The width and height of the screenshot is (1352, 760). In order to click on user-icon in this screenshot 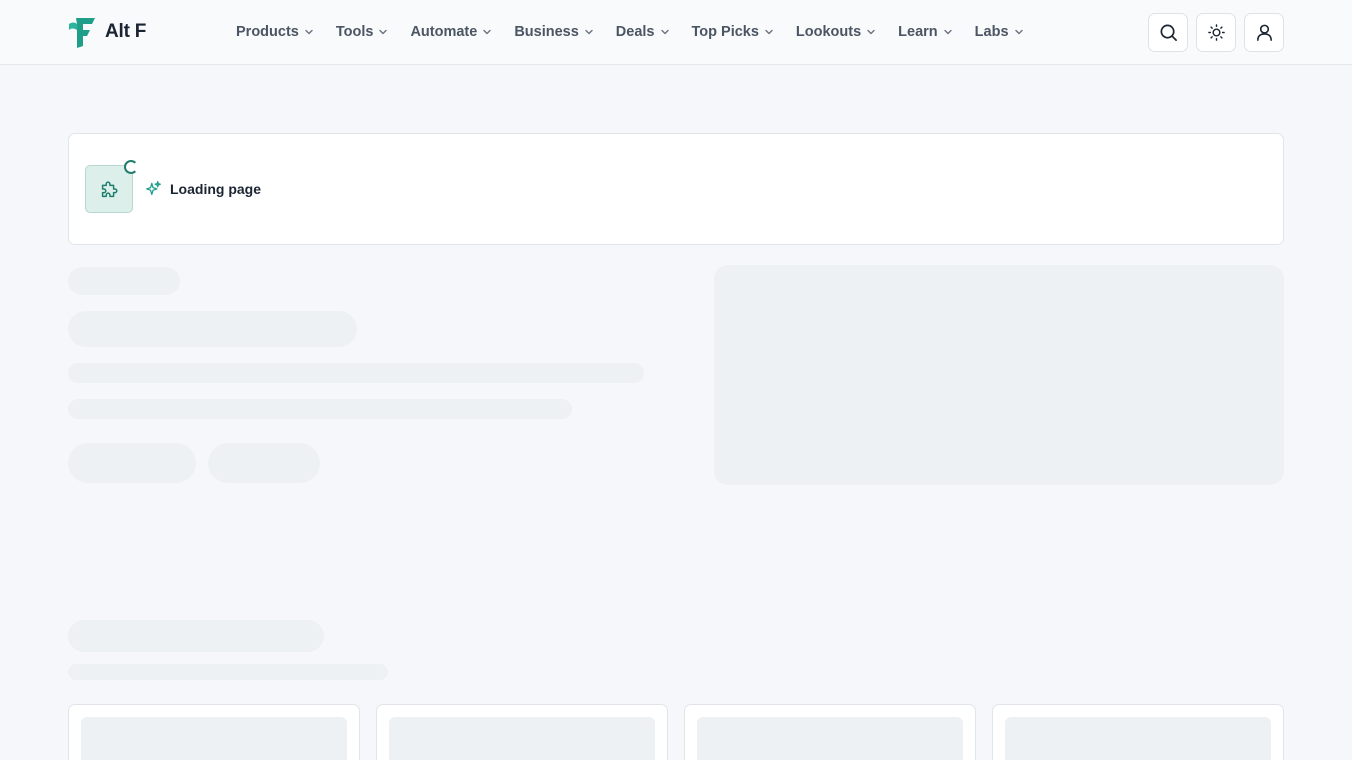, I will do `click(1264, 32)`.